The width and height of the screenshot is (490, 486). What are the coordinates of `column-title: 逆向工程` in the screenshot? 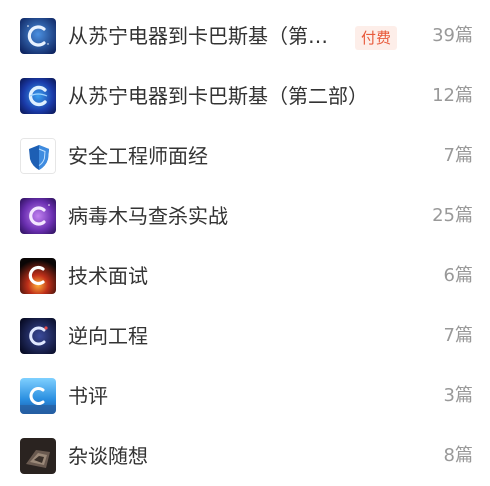 It's located at (108, 336).